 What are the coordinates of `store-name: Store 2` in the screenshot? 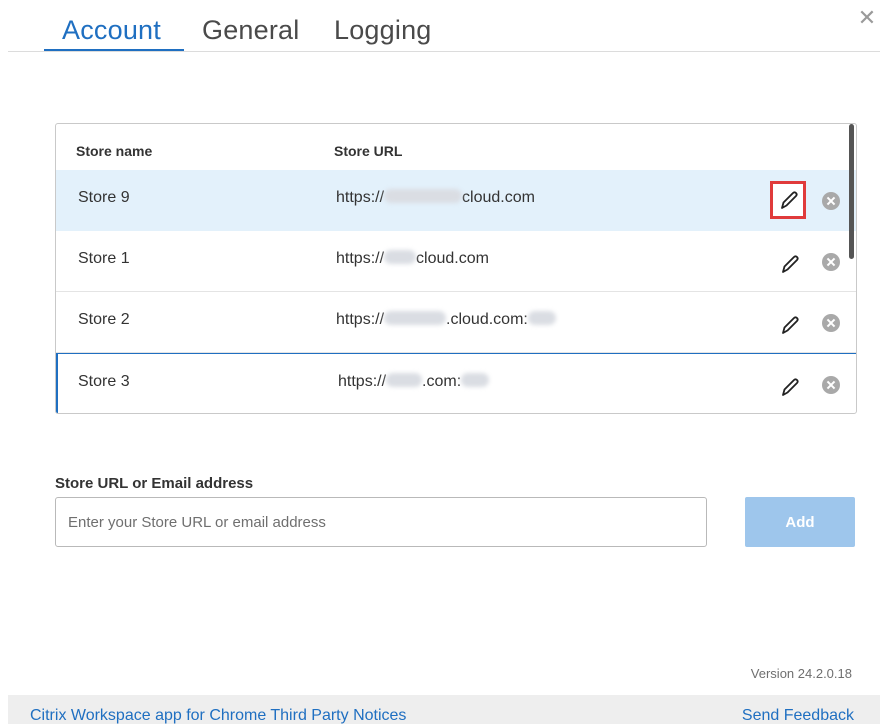 It's located at (104, 319).